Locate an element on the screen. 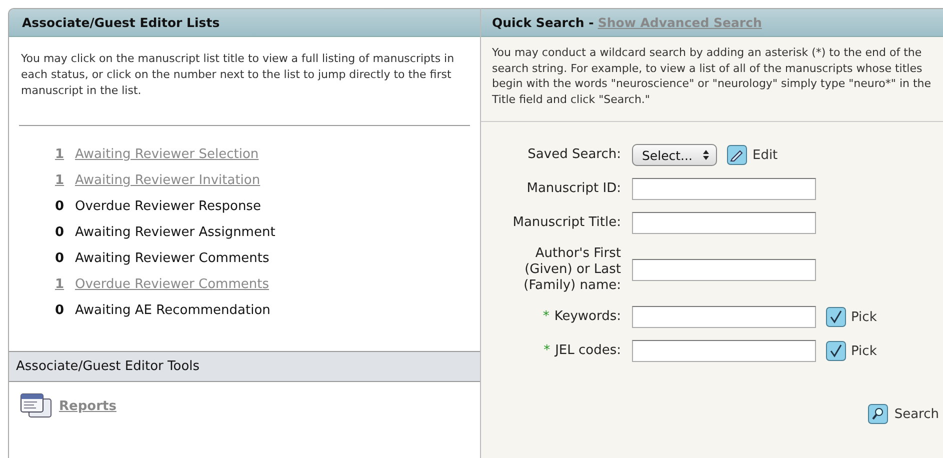  panel-title: Quick Search - is located at coordinates (543, 22).